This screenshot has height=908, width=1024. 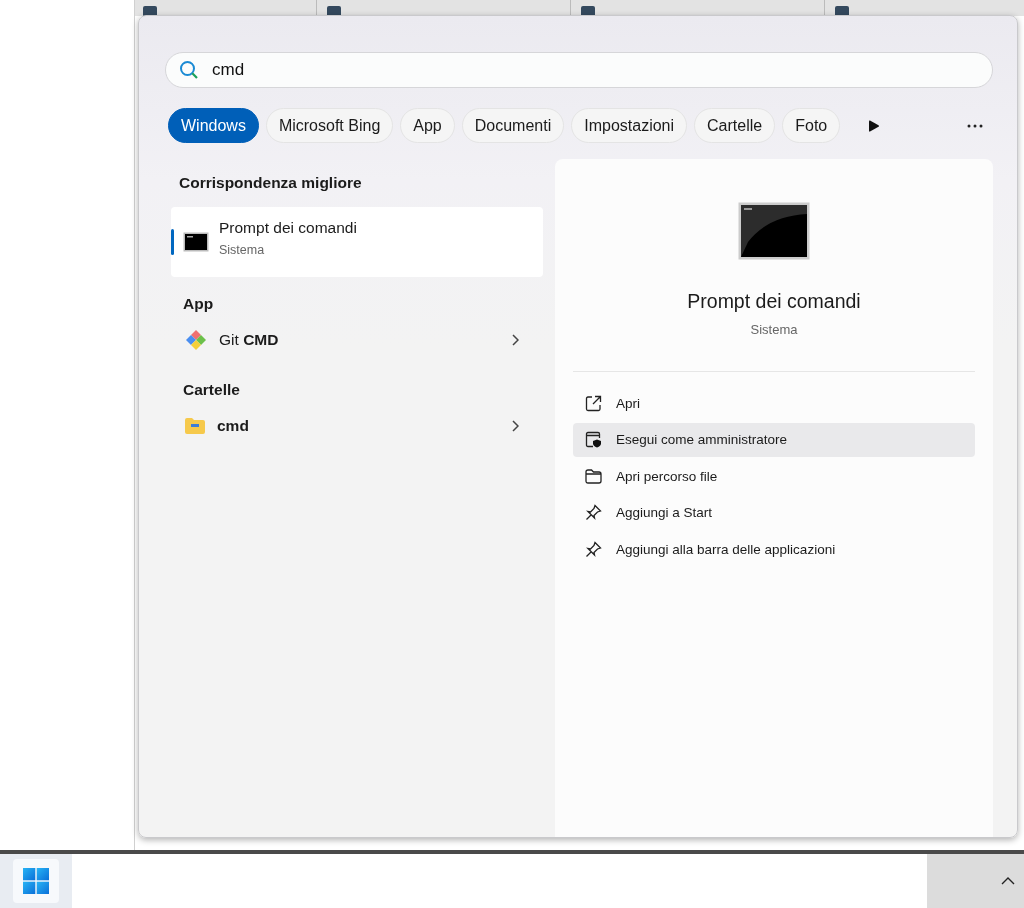 I want to click on section-heading: App, so click(x=198, y=304).